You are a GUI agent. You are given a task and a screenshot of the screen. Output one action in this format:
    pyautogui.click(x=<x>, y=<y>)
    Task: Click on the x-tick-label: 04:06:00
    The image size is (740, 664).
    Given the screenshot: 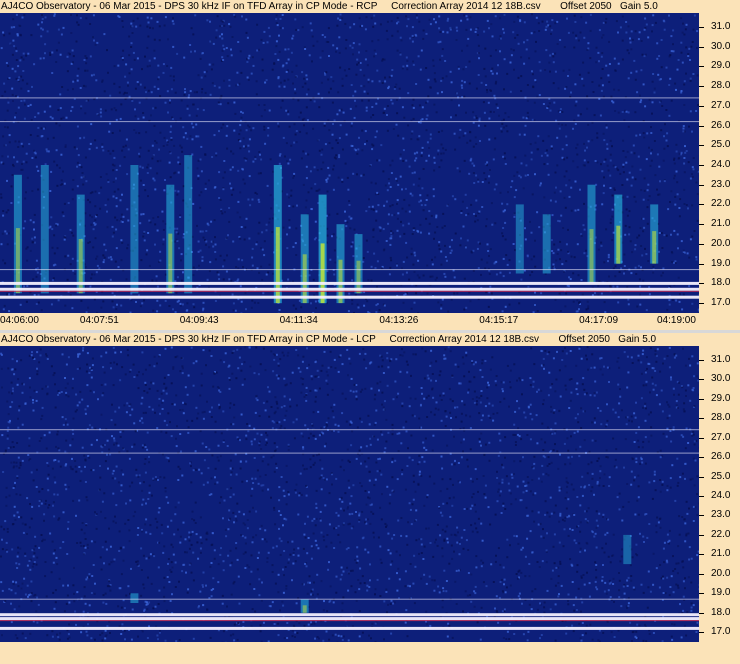 What is the action you would take?
    pyautogui.click(x=19, y=320)
    